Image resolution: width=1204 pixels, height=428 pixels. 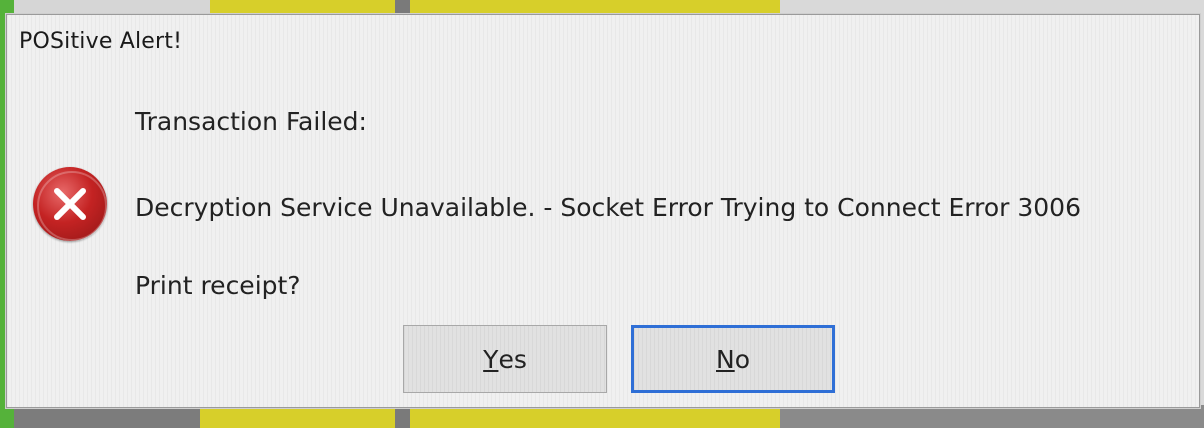 I want to click on dialog-title: POSitive Alert!, so click(x=101, y=41).